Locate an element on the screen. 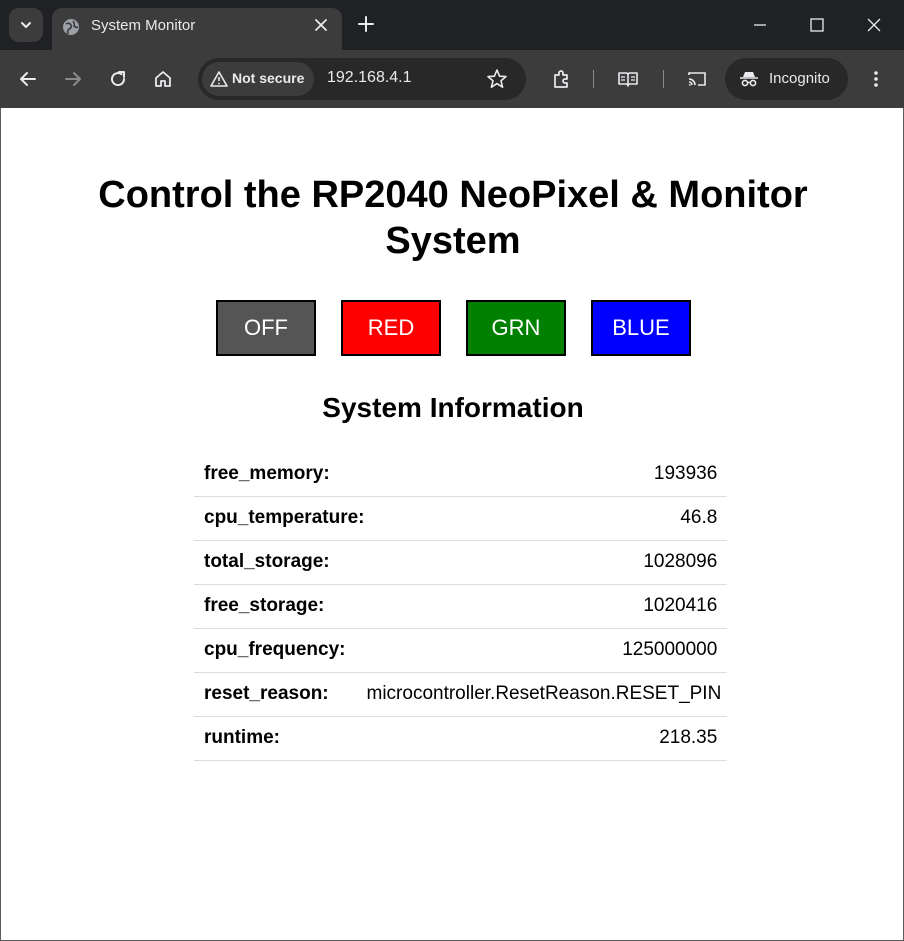  table-row: runtime: 218.35 is located at coordinates (461, 738).